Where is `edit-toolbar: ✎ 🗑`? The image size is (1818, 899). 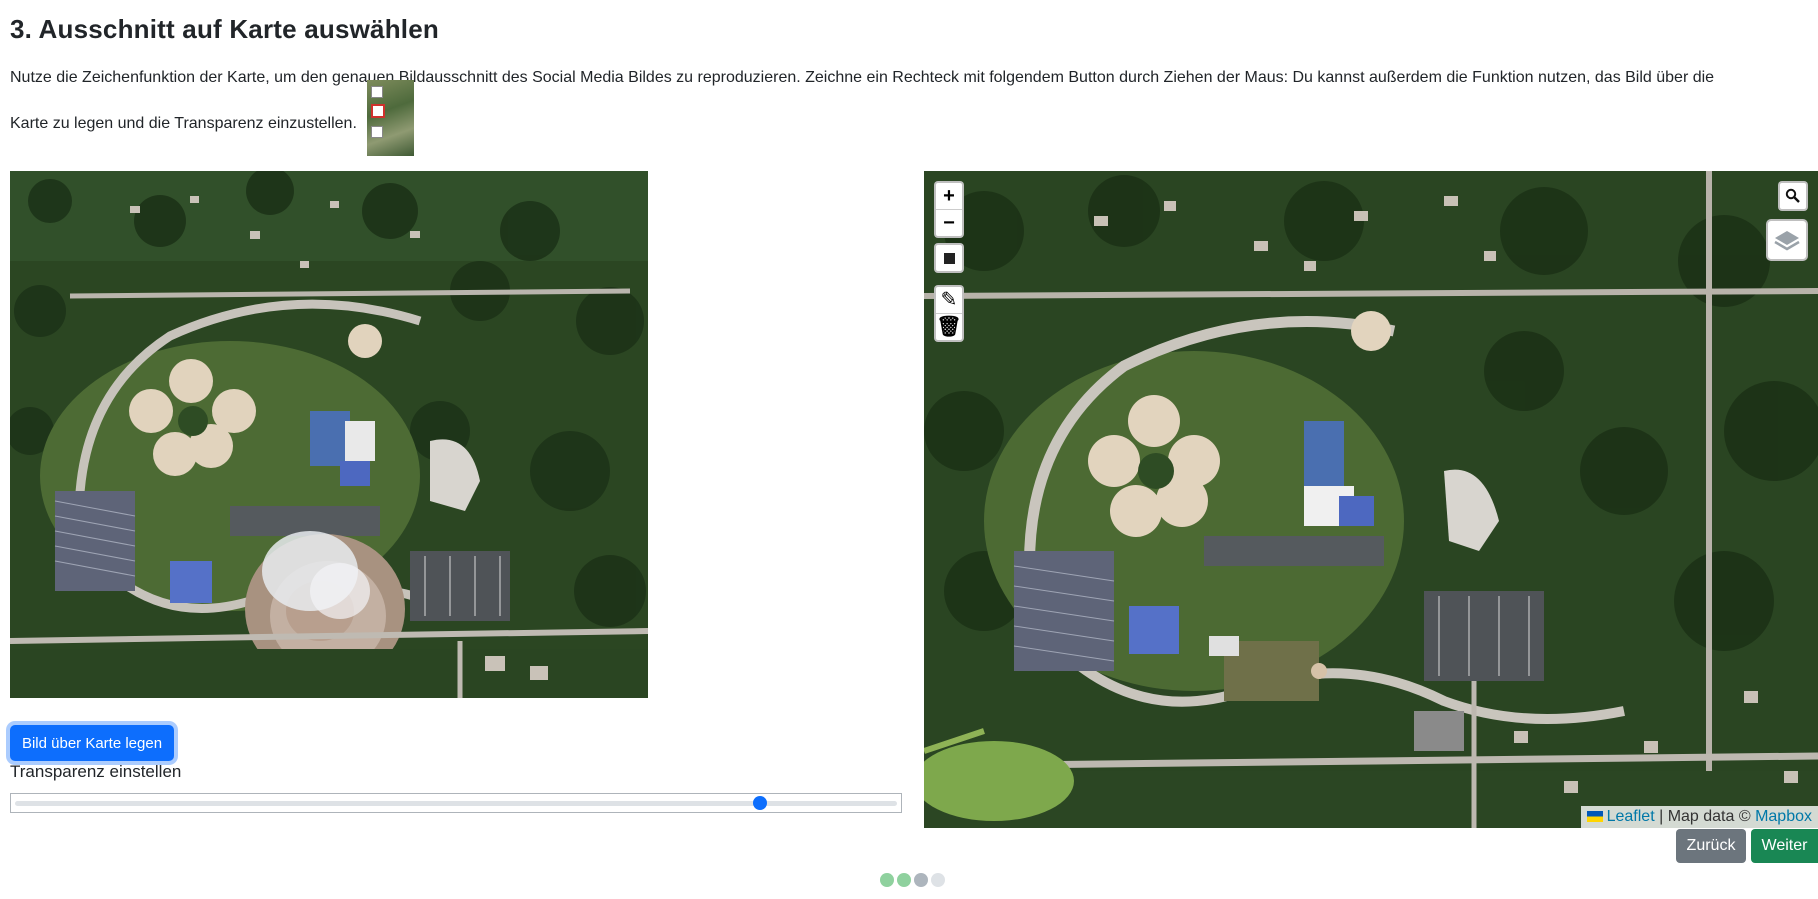
edit-toolbar: ✎ 🗑 is located at coordinates (949, 313).